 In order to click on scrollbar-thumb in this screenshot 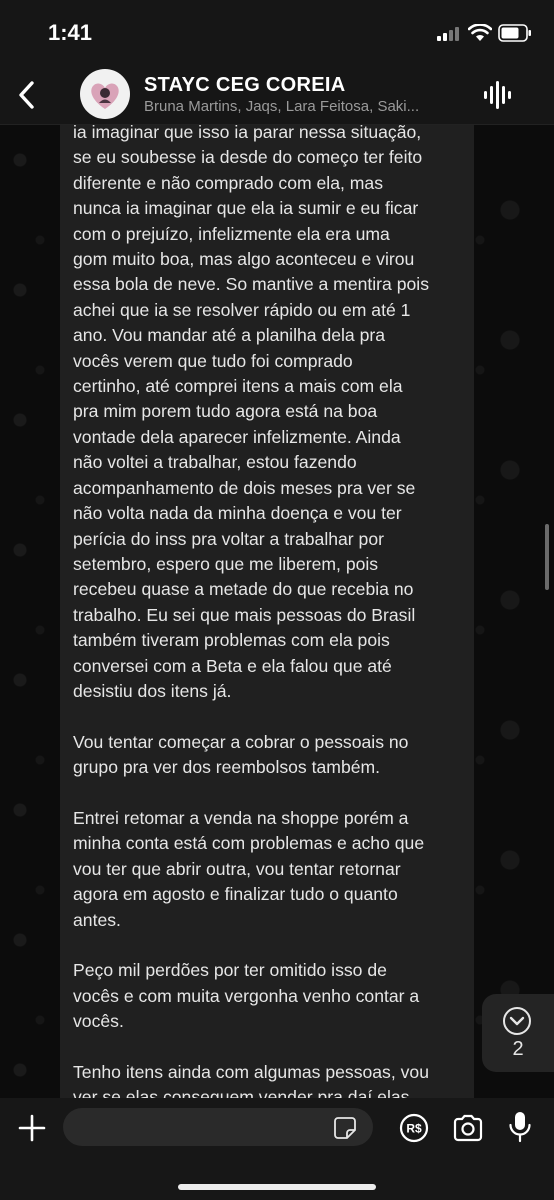, I will do `click(547, 557)`.